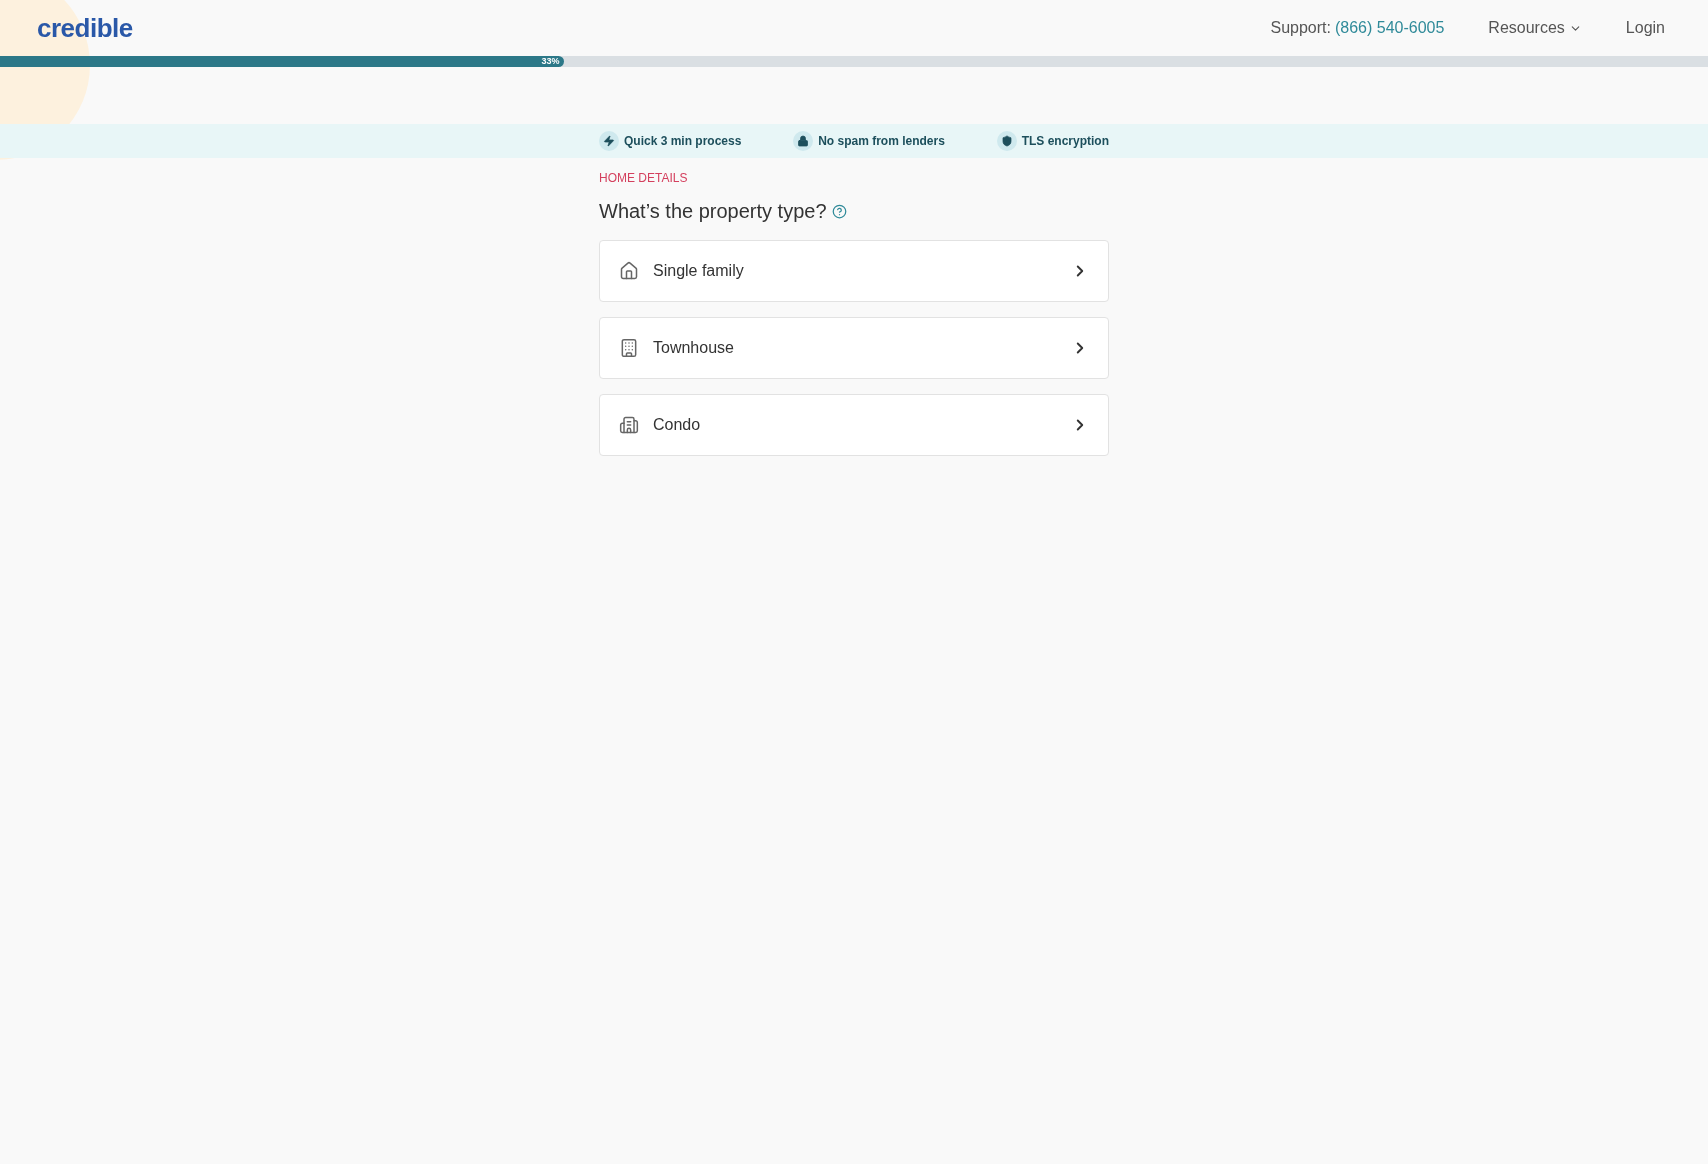 The height and width of the screenshot is (1164, 1708). I want to click on support-label: Support:, so click(1300, 28).